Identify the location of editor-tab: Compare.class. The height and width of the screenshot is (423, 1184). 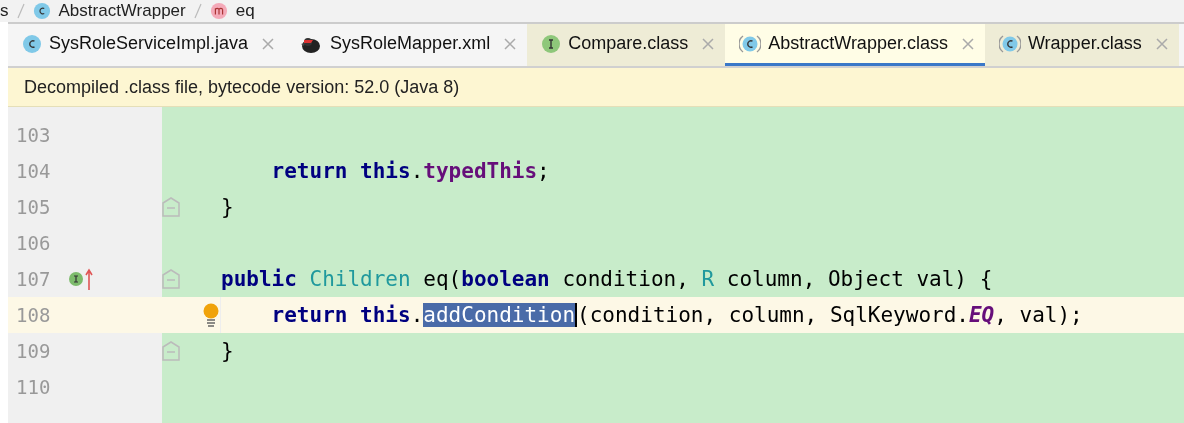
(626, 45).